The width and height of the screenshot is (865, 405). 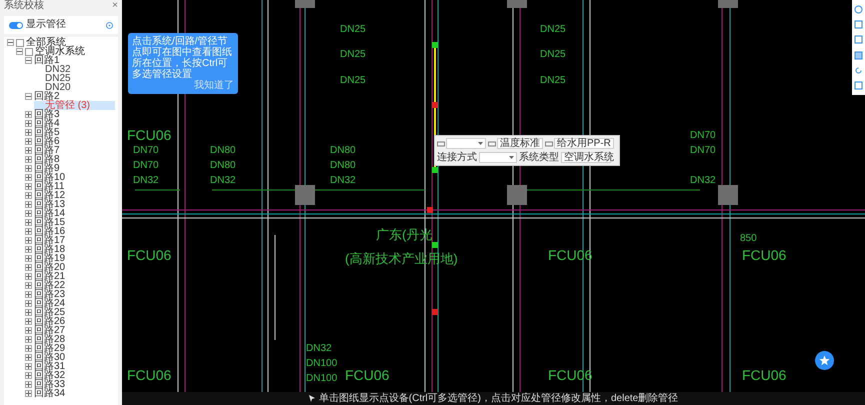 I want to click on toggle-label: 显示管径, so click(x=46, y=25).